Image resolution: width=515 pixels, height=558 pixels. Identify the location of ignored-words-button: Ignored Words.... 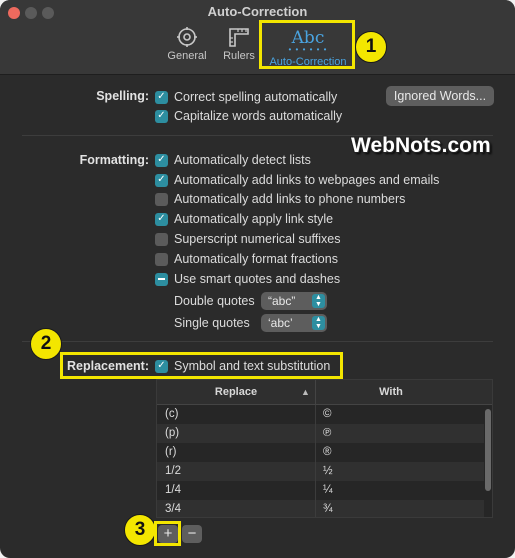
(440, 96).